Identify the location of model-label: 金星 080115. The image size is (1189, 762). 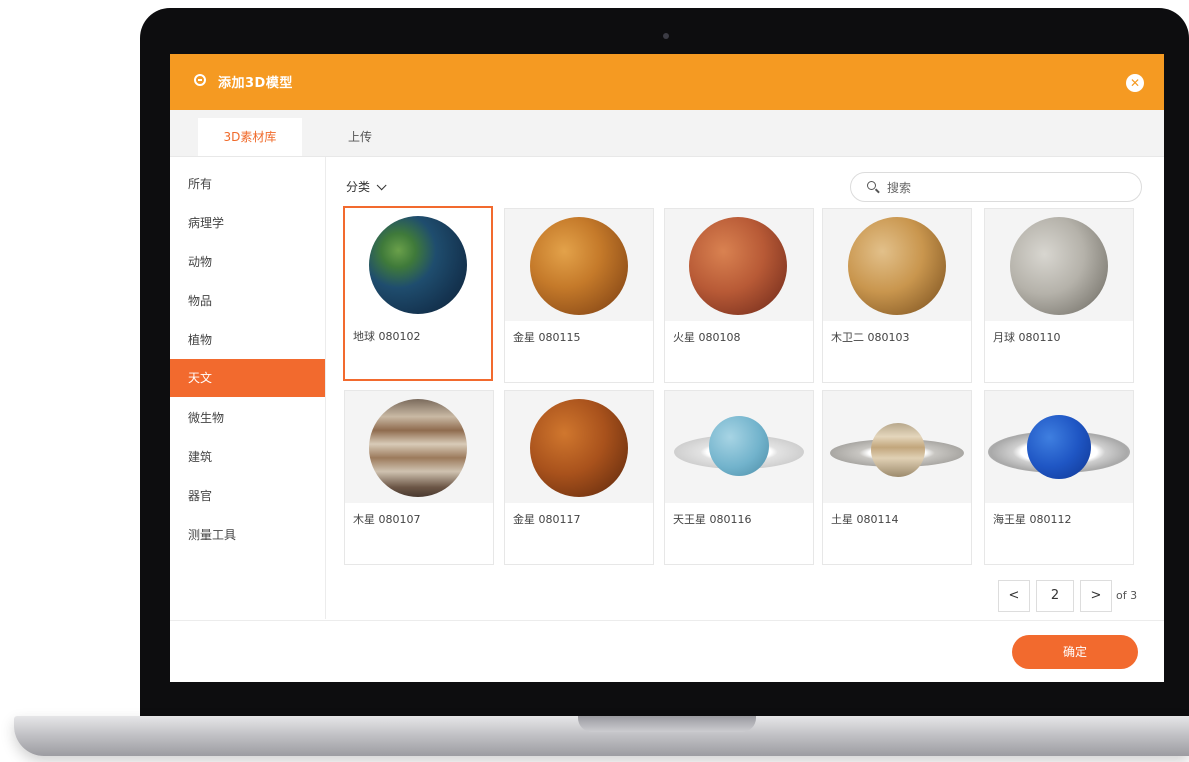
(547, 337).